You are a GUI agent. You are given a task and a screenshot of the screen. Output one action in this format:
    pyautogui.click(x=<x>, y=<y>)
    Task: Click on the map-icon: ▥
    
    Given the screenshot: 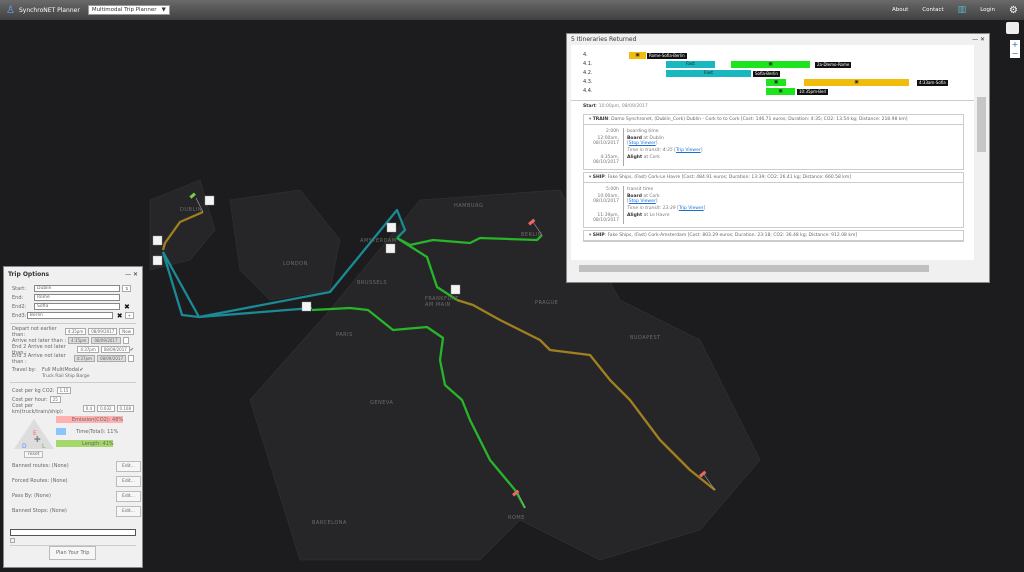 What is the action you would take?
    pyautogui.click(x=962, y=10)
    